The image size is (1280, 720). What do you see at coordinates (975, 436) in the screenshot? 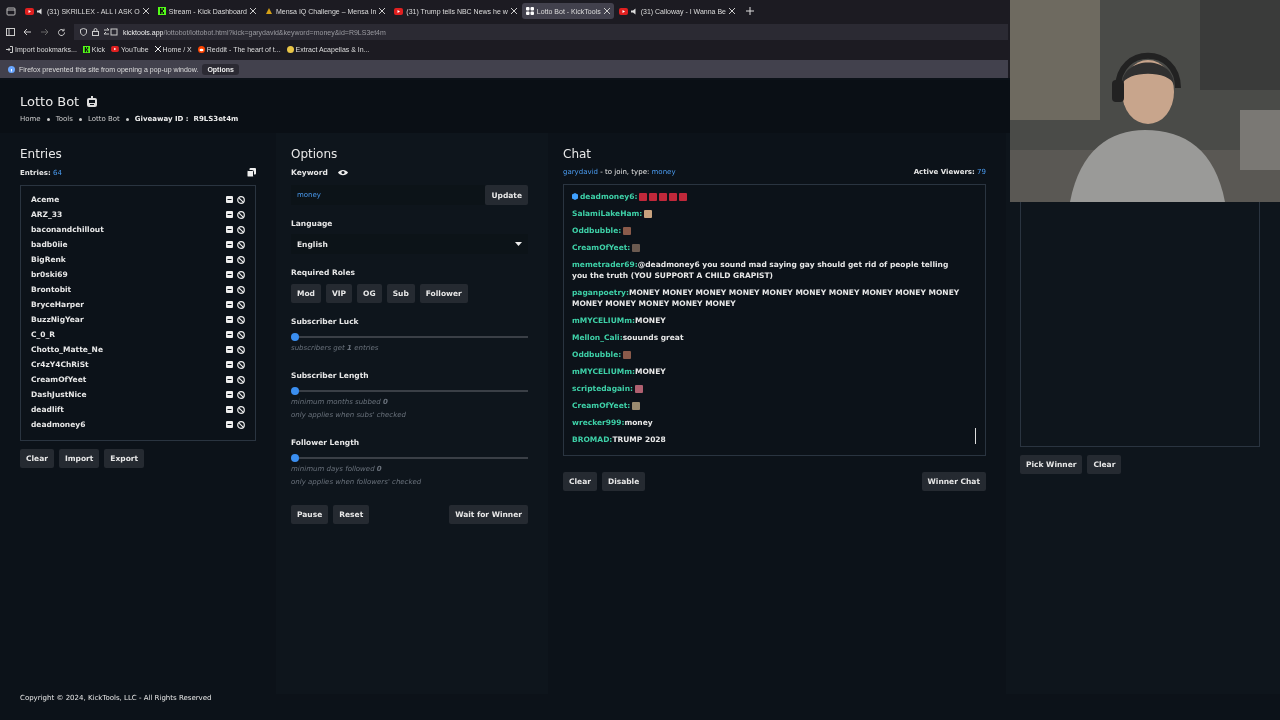
I see `scrollbar` at bounding box center [975, 436].